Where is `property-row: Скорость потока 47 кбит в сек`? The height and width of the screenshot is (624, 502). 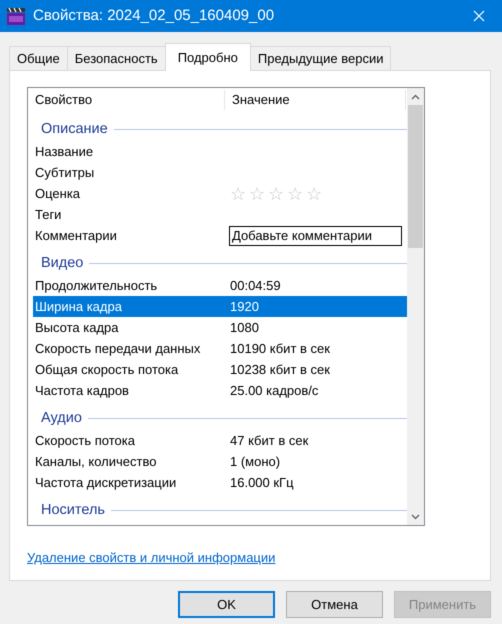
property-row: Скорость потока 47 кбит в сек is located at coordinates (220, 440).